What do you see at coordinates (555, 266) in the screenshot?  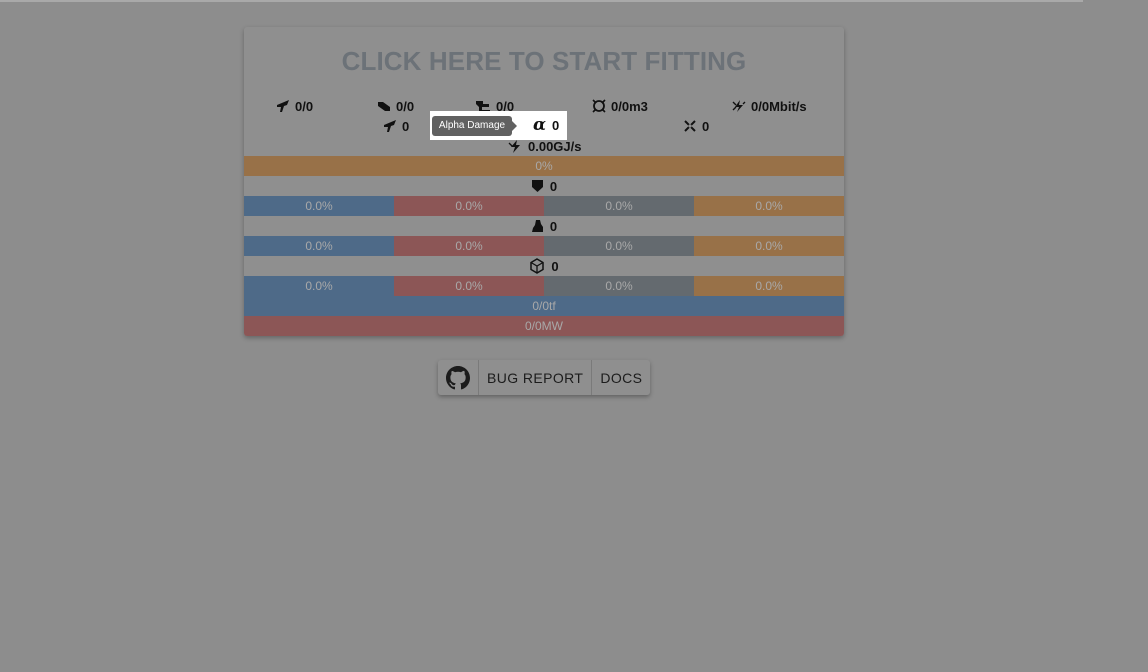 I see `hull-hp: 0` at bounding box center [555, 266].